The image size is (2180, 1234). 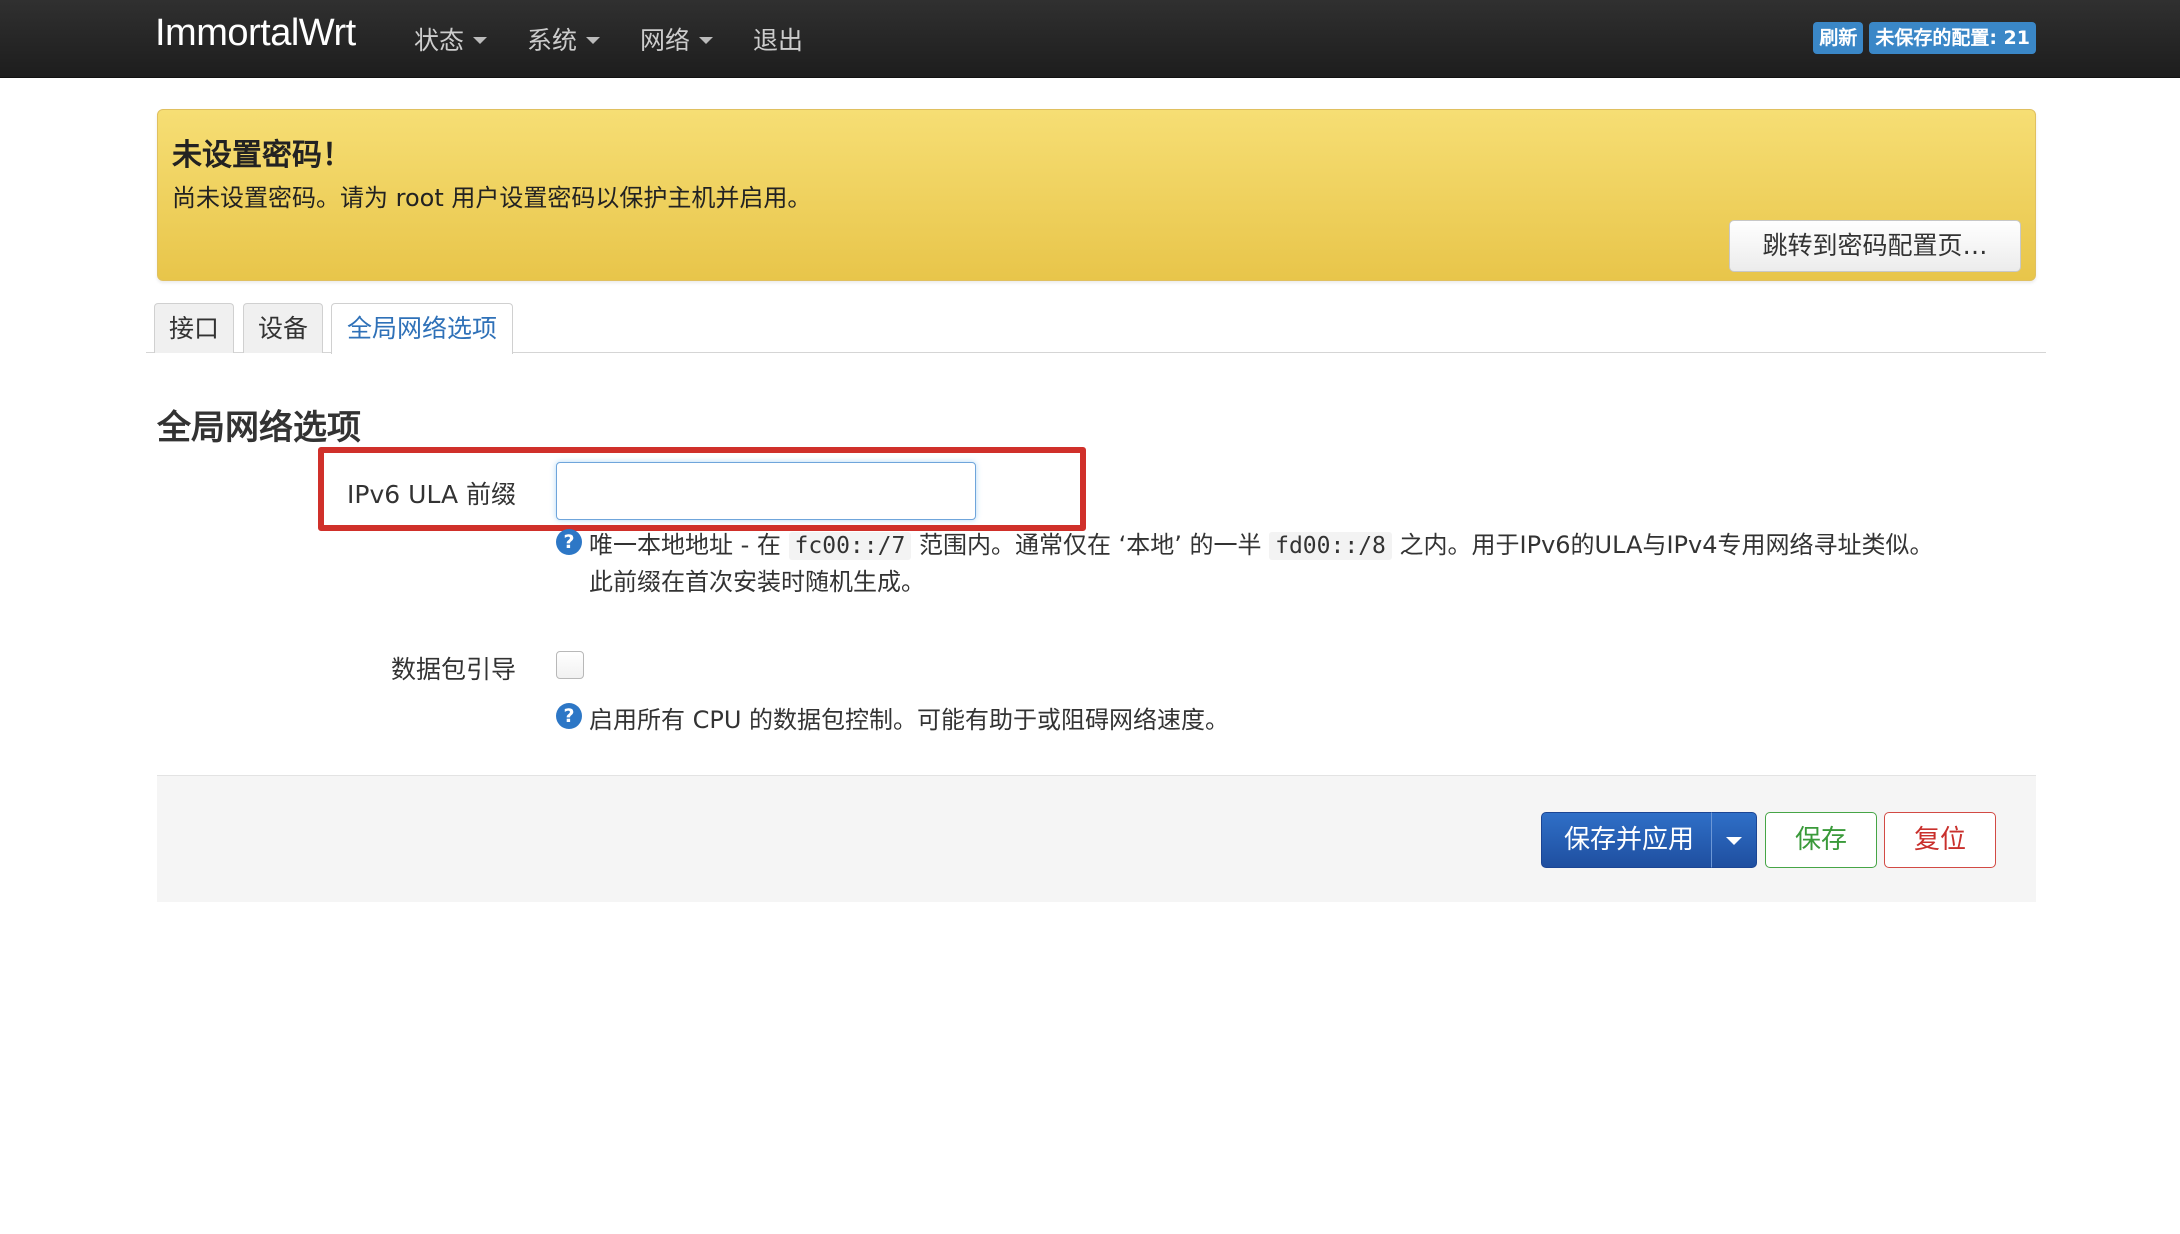 I want to click on tab-devices: 设备, so click(x=283, y=328).